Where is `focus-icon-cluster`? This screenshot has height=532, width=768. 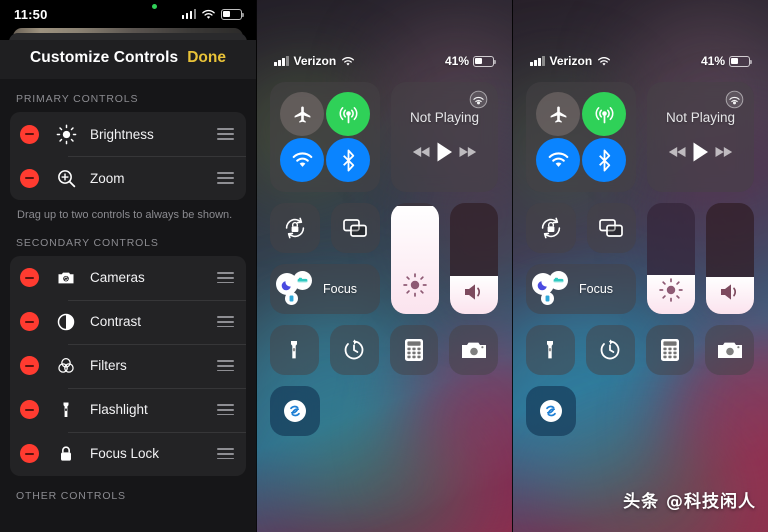 focus-icon-cluster is located at coordinates (298, 289).